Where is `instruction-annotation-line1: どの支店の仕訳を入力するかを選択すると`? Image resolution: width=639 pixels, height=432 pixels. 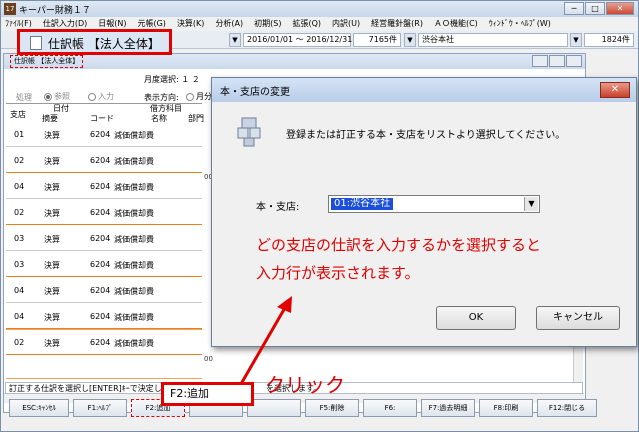
instruction-annotation-line1: どの支店の仕訳を入力するかを選択すると is located at coordinates (399, 245).